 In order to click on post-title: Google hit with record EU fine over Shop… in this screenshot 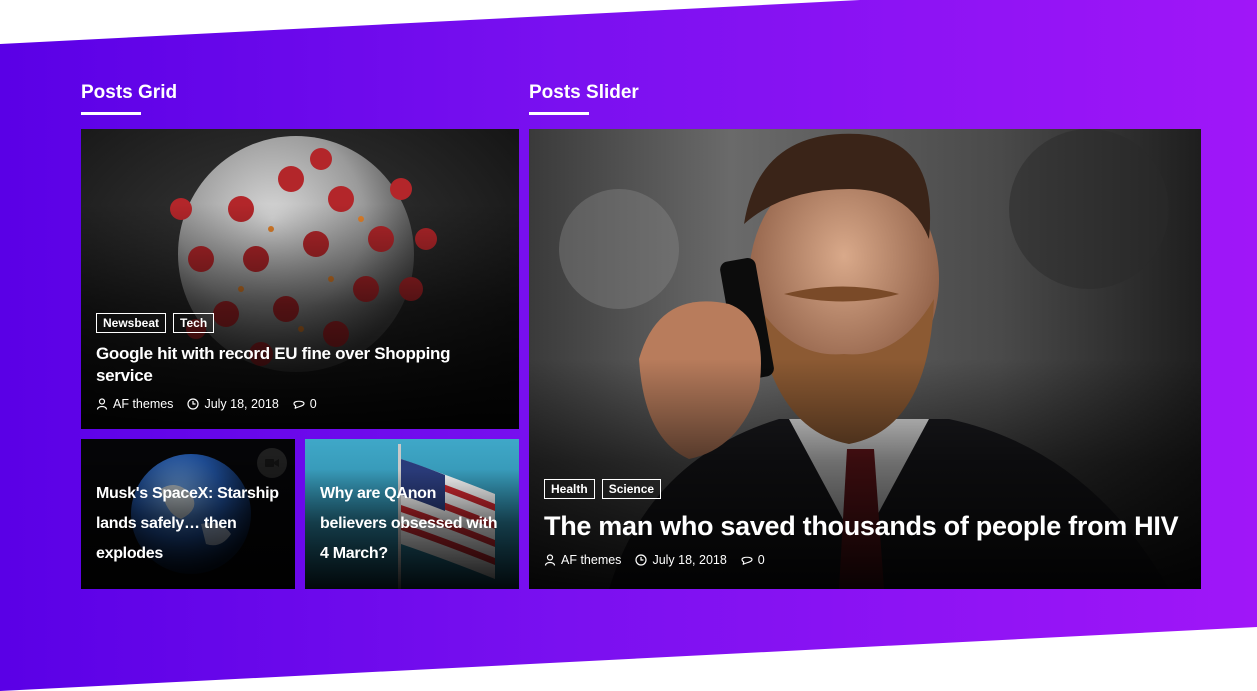, I will do `click(300, 365)`.